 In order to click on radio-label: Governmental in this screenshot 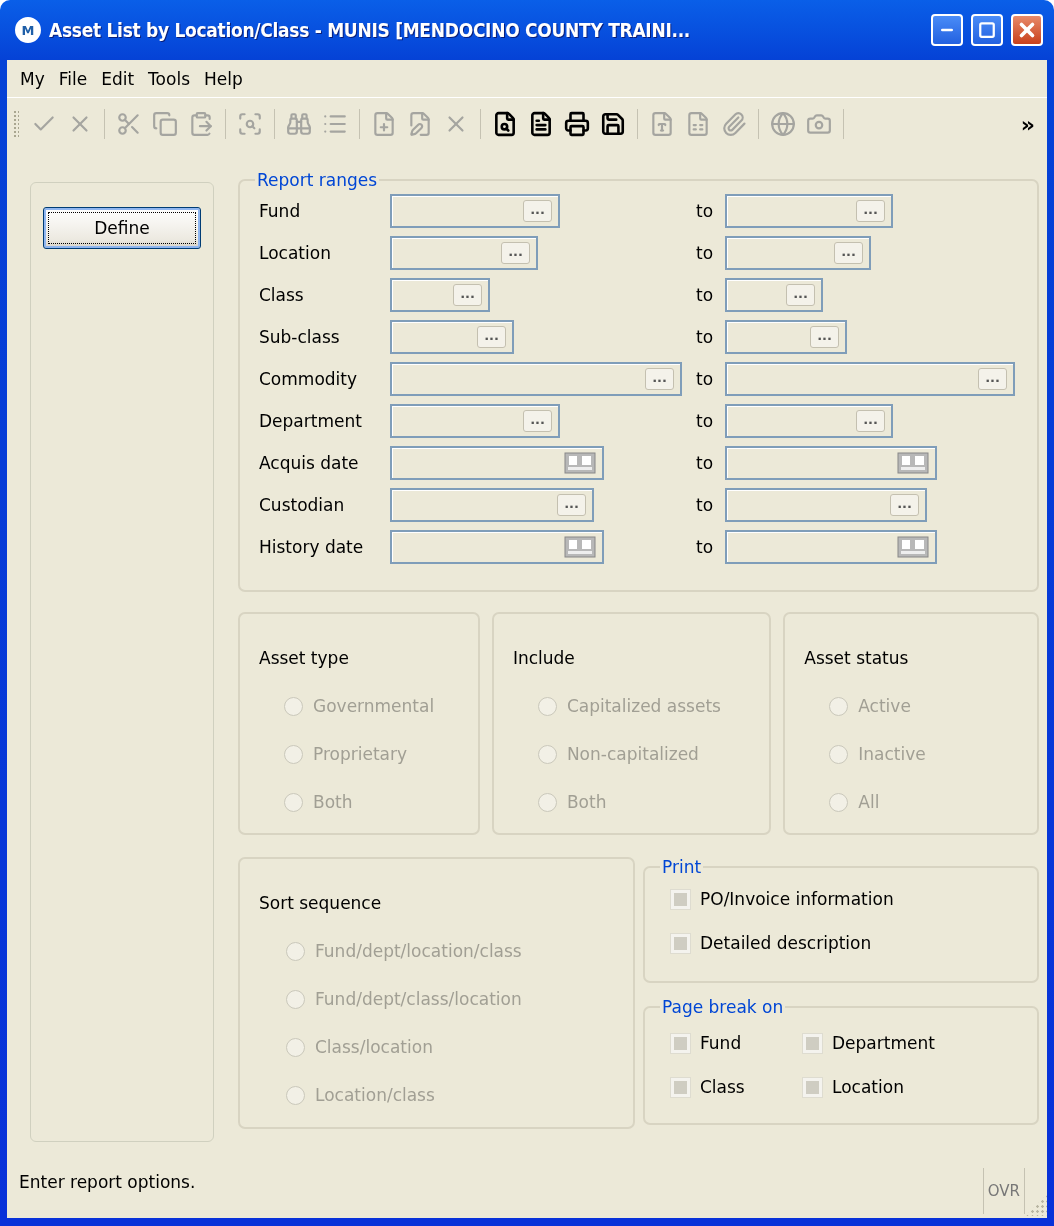, I will do `click(374, 706)`.